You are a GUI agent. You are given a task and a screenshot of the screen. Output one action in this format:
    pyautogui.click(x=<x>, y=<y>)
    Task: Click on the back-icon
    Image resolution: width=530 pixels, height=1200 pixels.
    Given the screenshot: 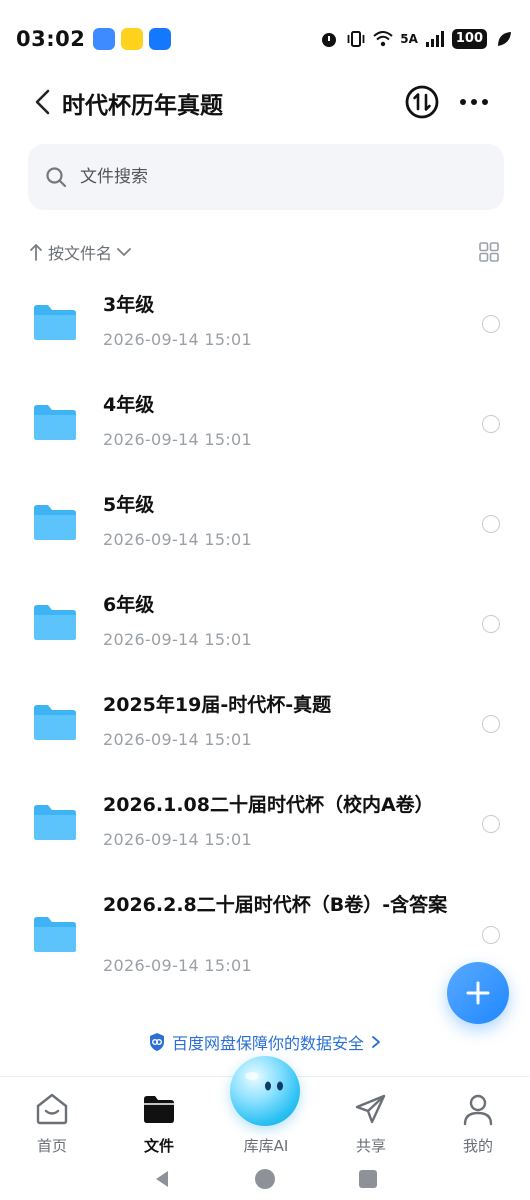 What is the action you would take?
    pyautogui.click(x=43, y=102)
    